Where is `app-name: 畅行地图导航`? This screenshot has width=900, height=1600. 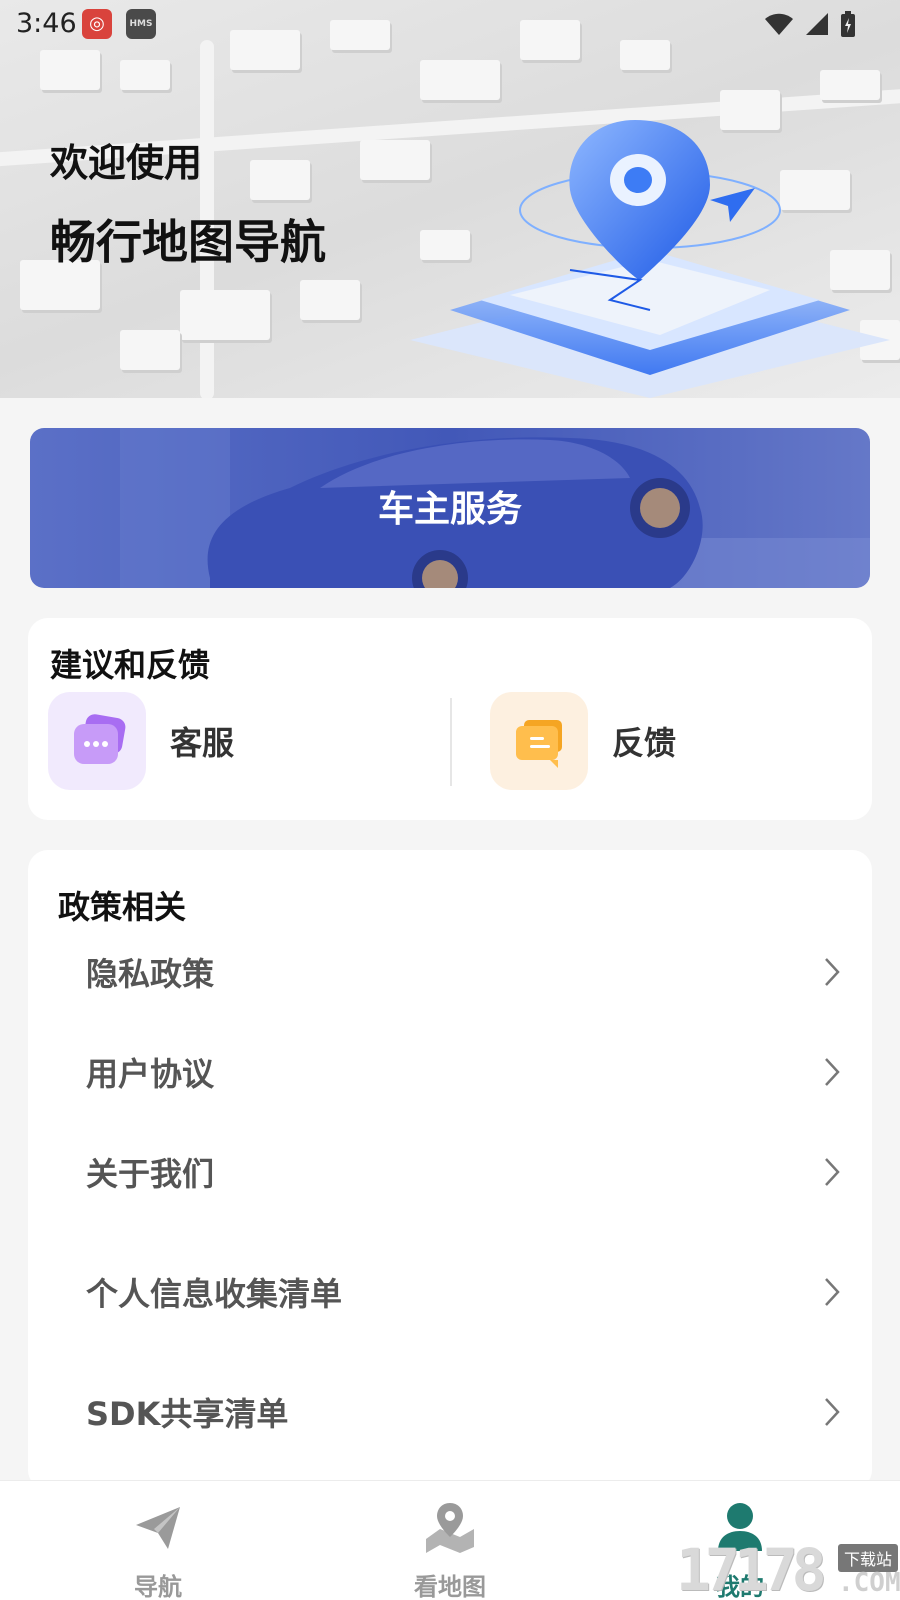 app-name: 畅行地图导航 is located at coordinates (188, 242).